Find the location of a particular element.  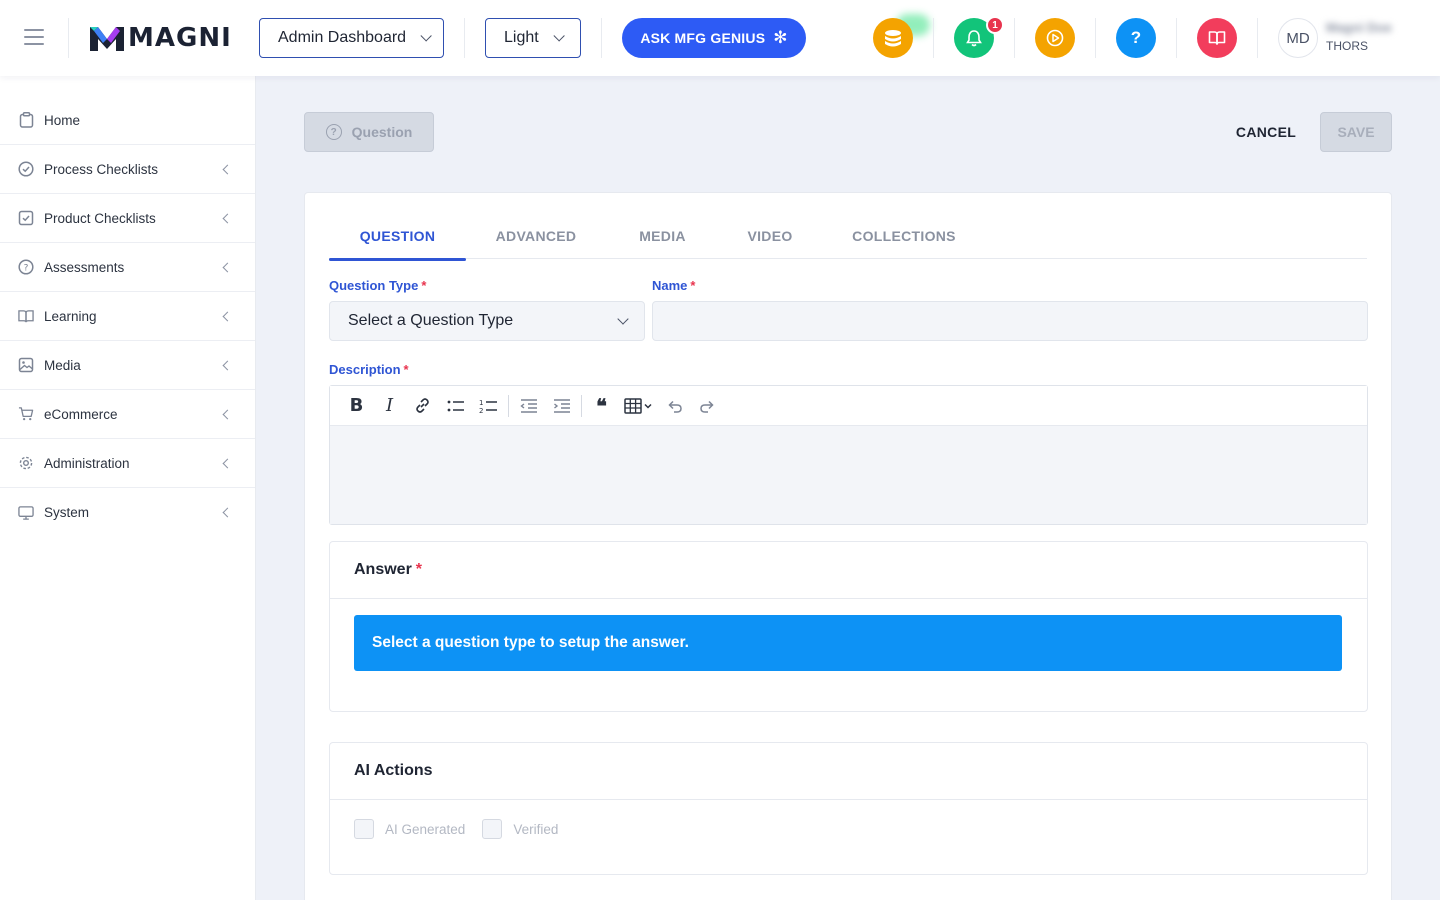

blockquote-icon: ❝ is located at coordinates (601, 406).